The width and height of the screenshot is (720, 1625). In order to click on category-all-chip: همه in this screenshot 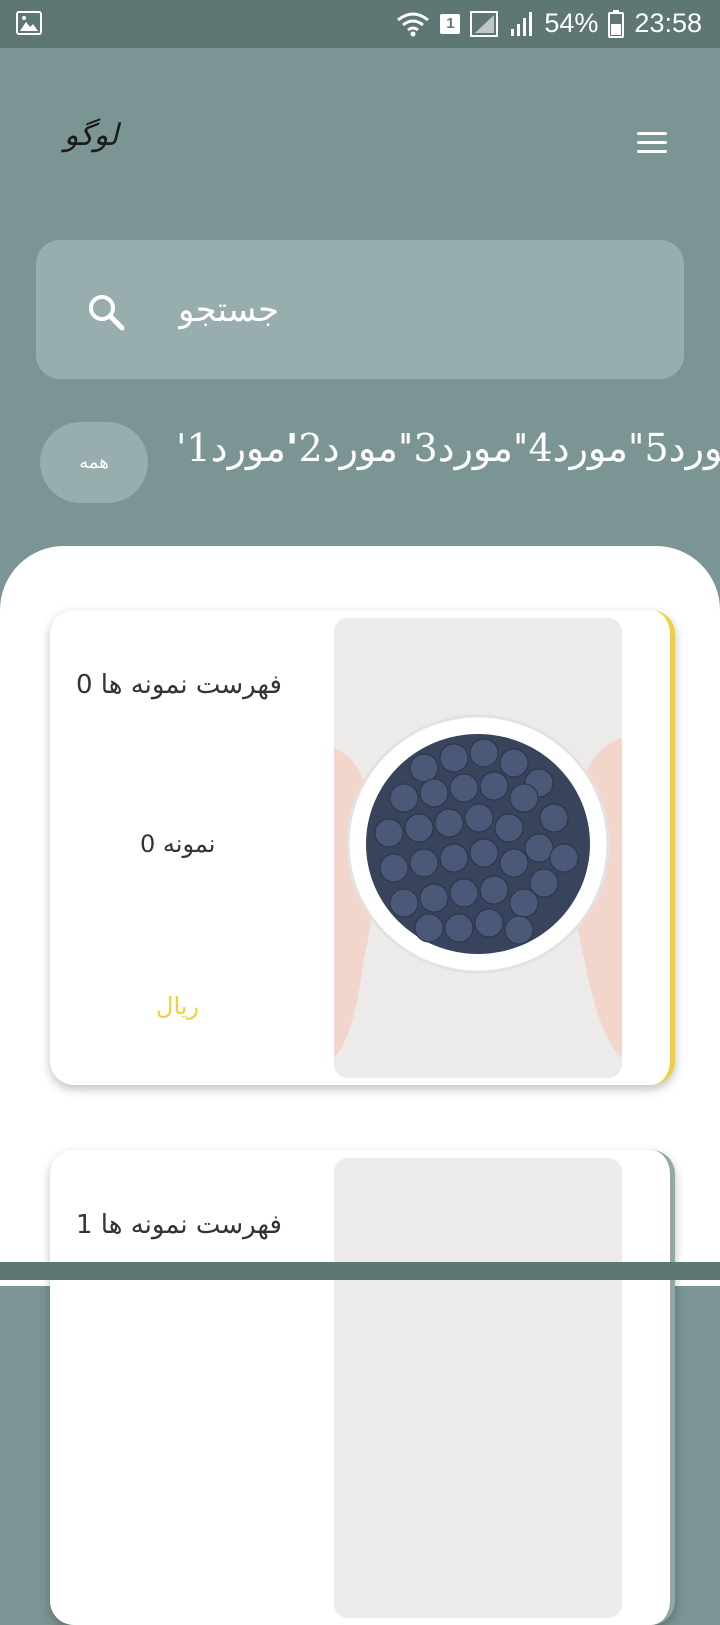, I will do `click(94, 462)`.